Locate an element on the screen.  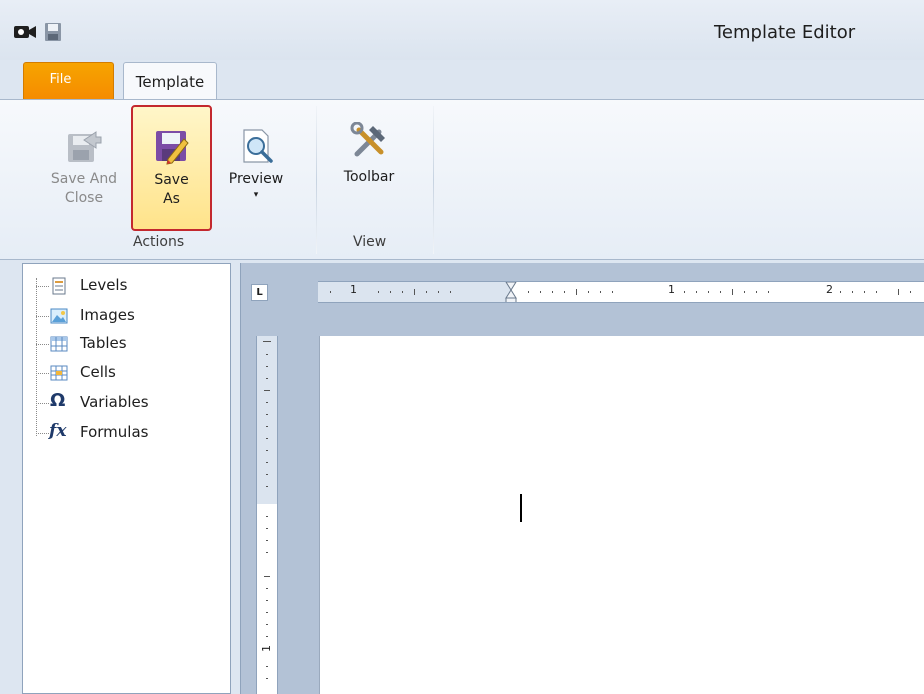
tree-item-label: Tables is located at coordinates (103, 343).